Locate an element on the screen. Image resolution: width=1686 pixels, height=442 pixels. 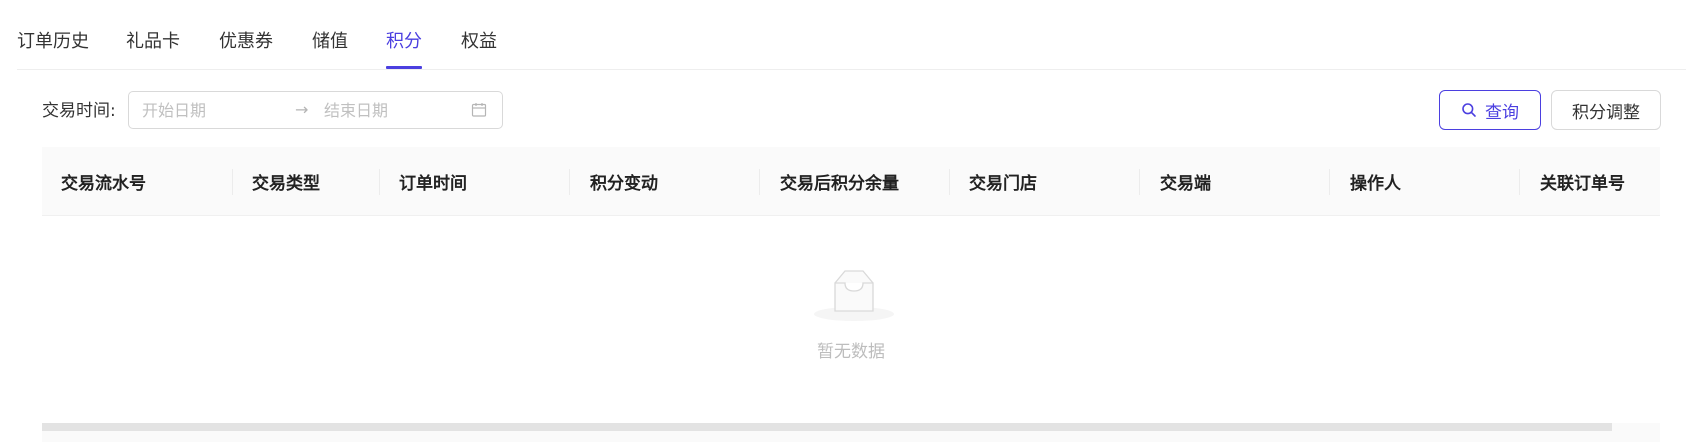
query-button: 查询 is located at coordinates (1490, 110).